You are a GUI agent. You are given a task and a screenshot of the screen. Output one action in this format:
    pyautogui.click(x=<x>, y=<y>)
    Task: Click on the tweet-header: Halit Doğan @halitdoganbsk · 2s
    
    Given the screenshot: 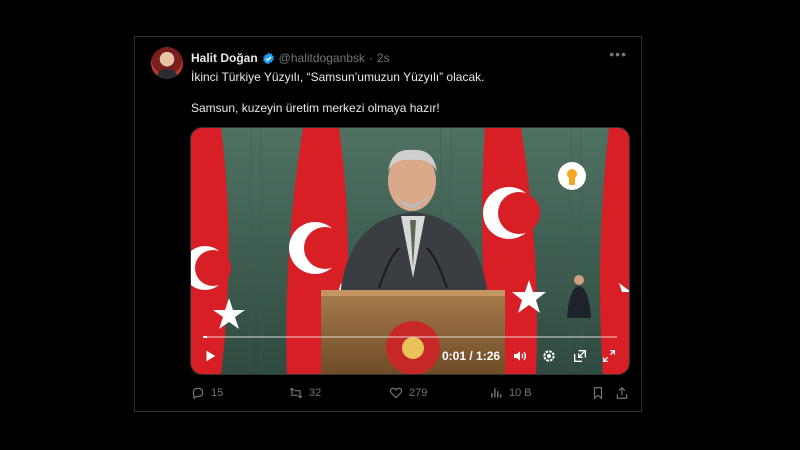 What is the action you would take?
    pyautogui.click(x=410, y=58)
    